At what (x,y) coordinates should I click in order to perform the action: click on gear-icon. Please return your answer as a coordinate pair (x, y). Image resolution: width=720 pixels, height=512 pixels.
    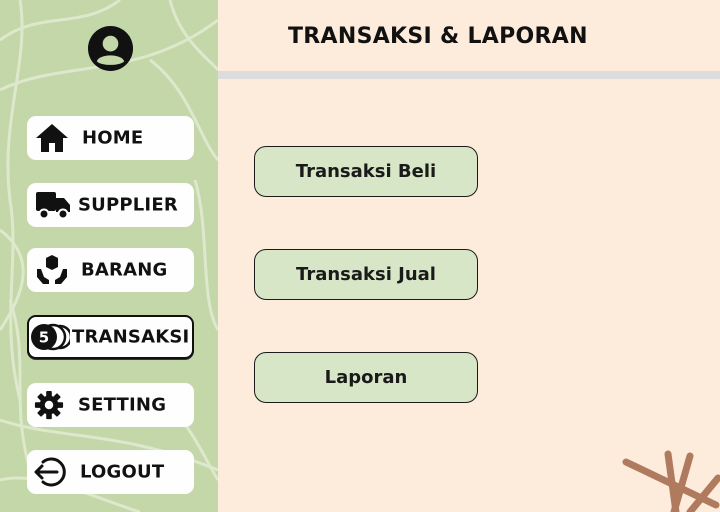
    Looking at the image, I should click on (49, 405).